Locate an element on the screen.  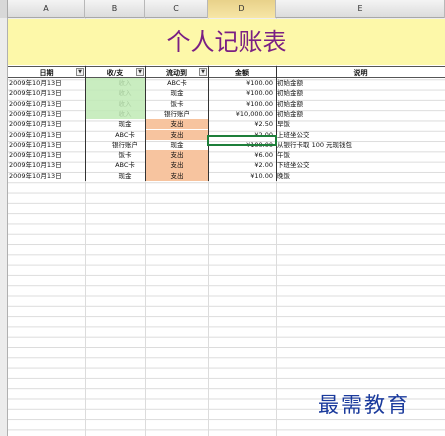
cell-amount: ¥2.00 is located at coordinates (241, 165).